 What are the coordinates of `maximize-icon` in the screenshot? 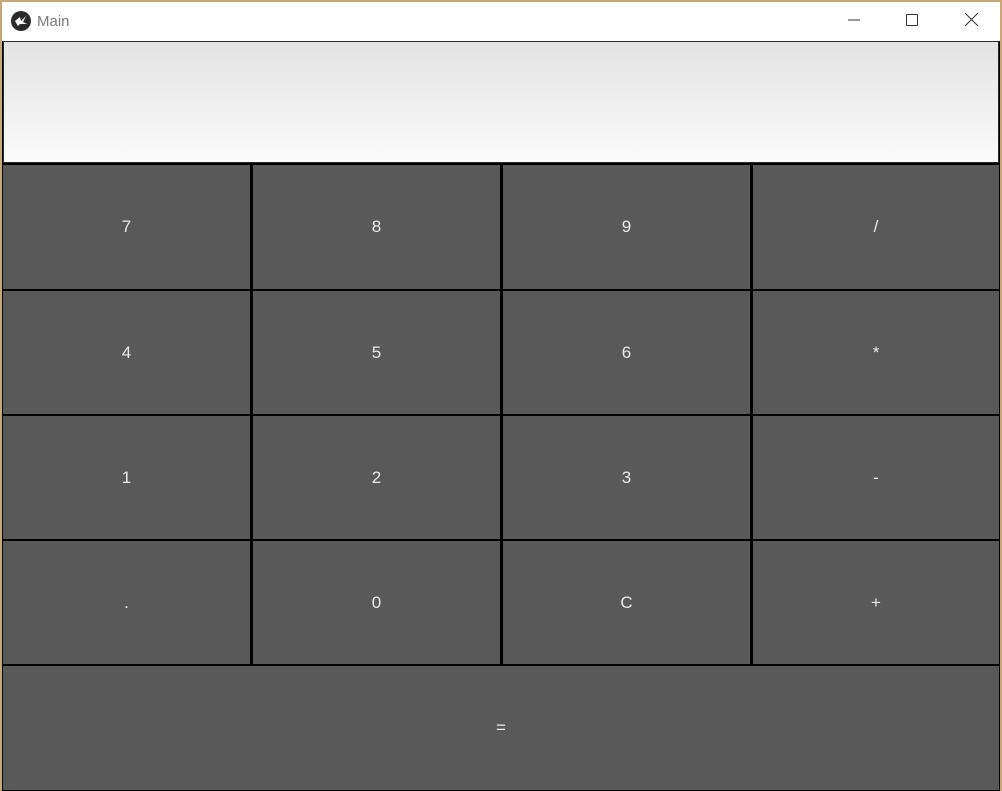 It's located at (912, 22).